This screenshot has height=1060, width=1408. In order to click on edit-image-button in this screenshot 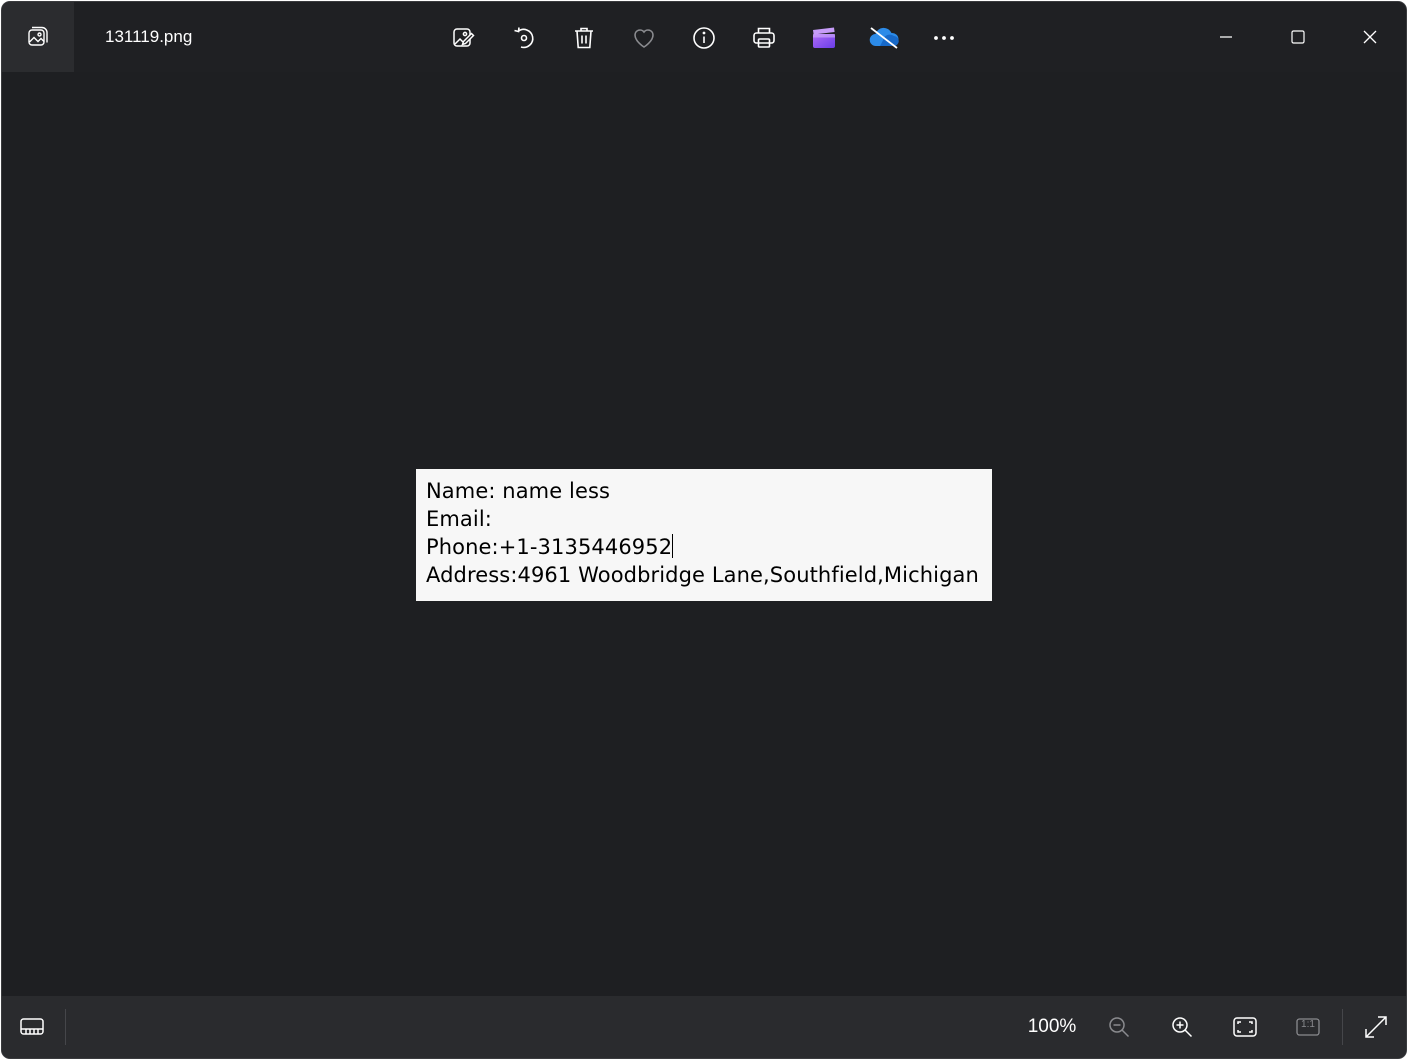, I will do `click(464, 38)`.